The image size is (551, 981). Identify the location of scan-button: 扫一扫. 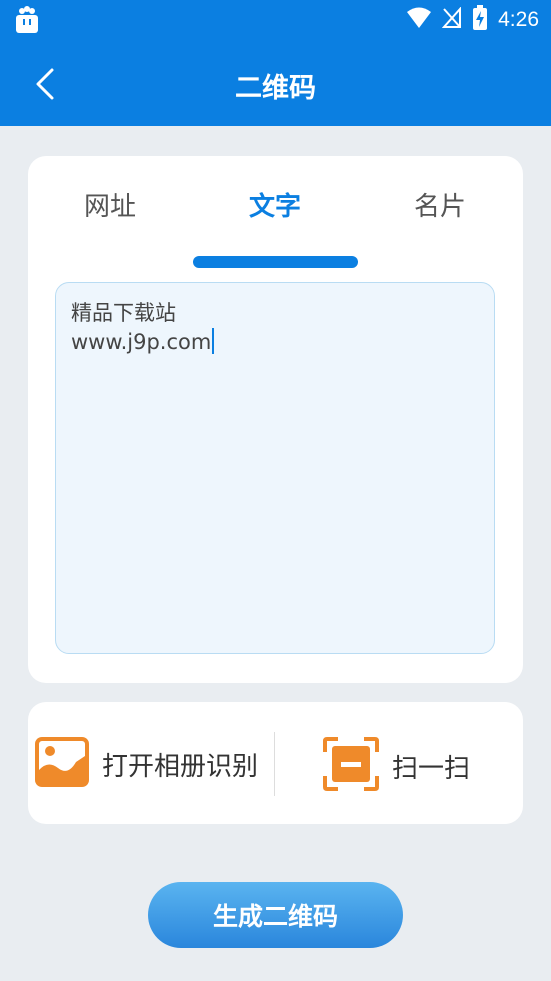
(396, 766).